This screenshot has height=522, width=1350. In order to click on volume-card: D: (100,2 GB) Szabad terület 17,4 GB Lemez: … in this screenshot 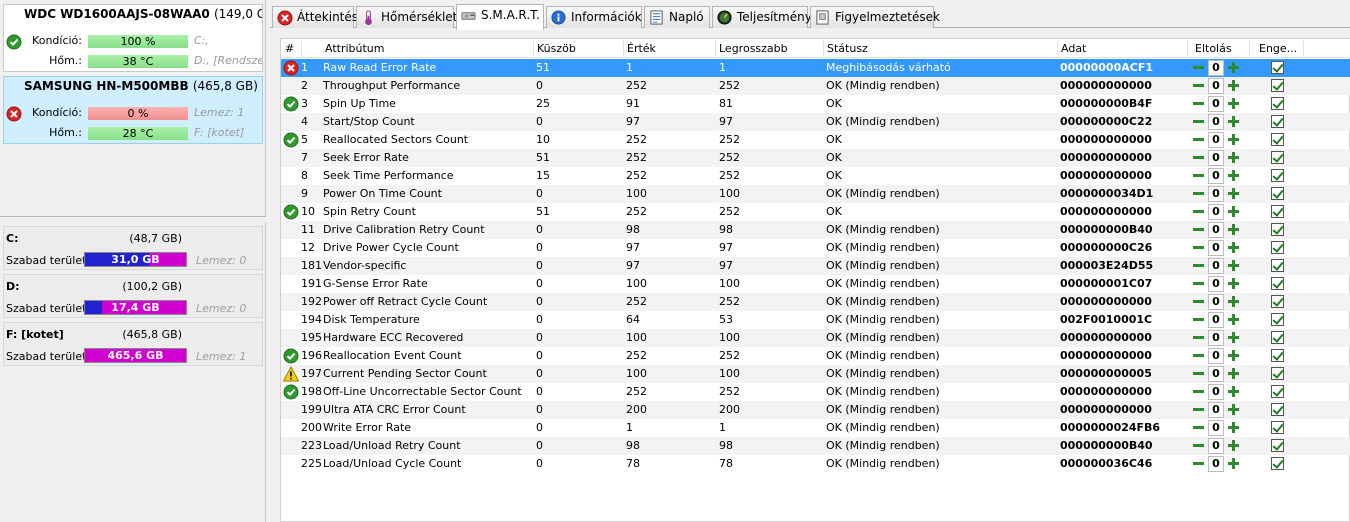, I will do `click(133, 296)`.